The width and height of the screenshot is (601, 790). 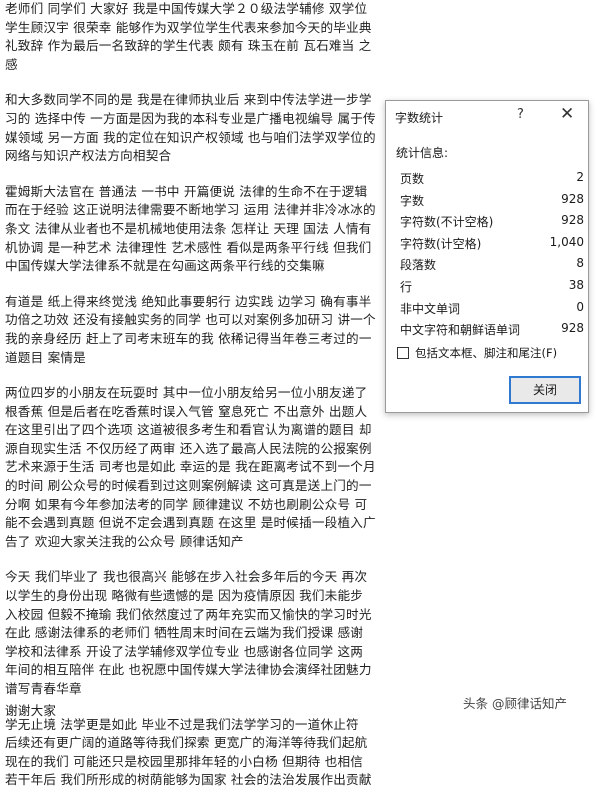 What do you see at coordinates (406, 286) in the screenshot?
I see `stat-label: 行` at bounding box center [406, 286].